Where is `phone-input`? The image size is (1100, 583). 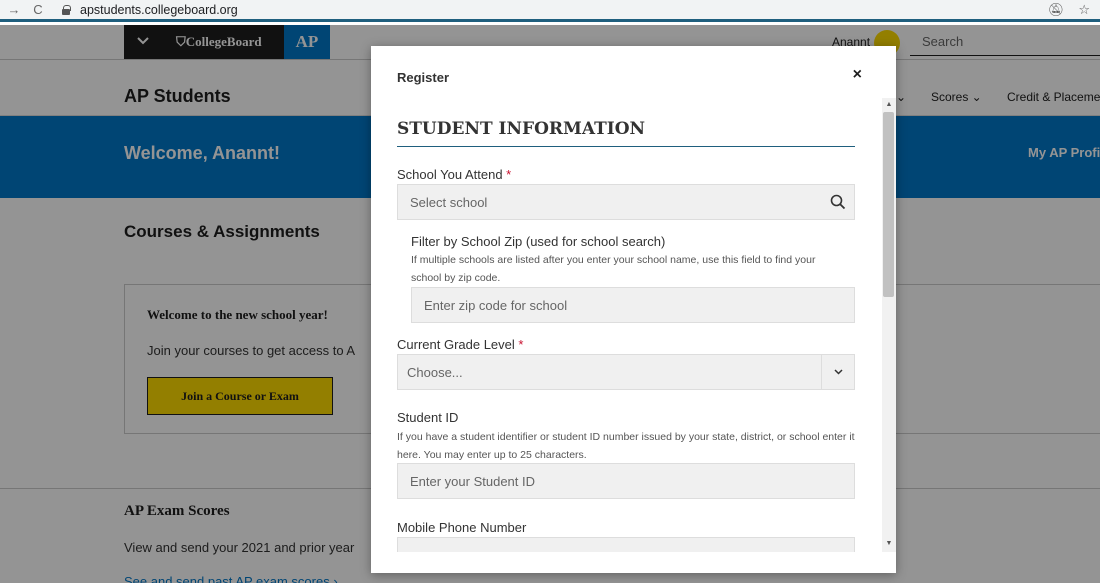 phone-input is located at coordinates (626, 544).